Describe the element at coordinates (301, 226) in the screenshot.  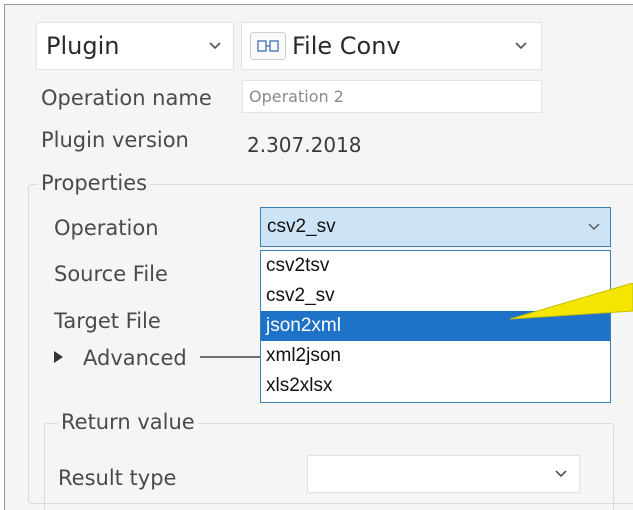
I see `operation-select-value: csv2_sv` at that location.